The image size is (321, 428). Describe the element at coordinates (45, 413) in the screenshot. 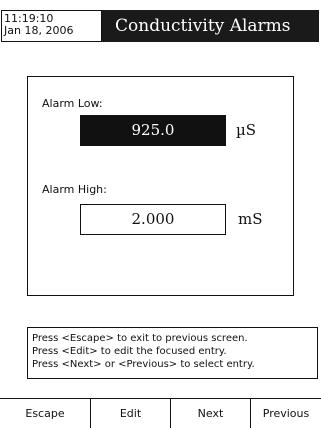

I see `escape-button: Escape` at that location.